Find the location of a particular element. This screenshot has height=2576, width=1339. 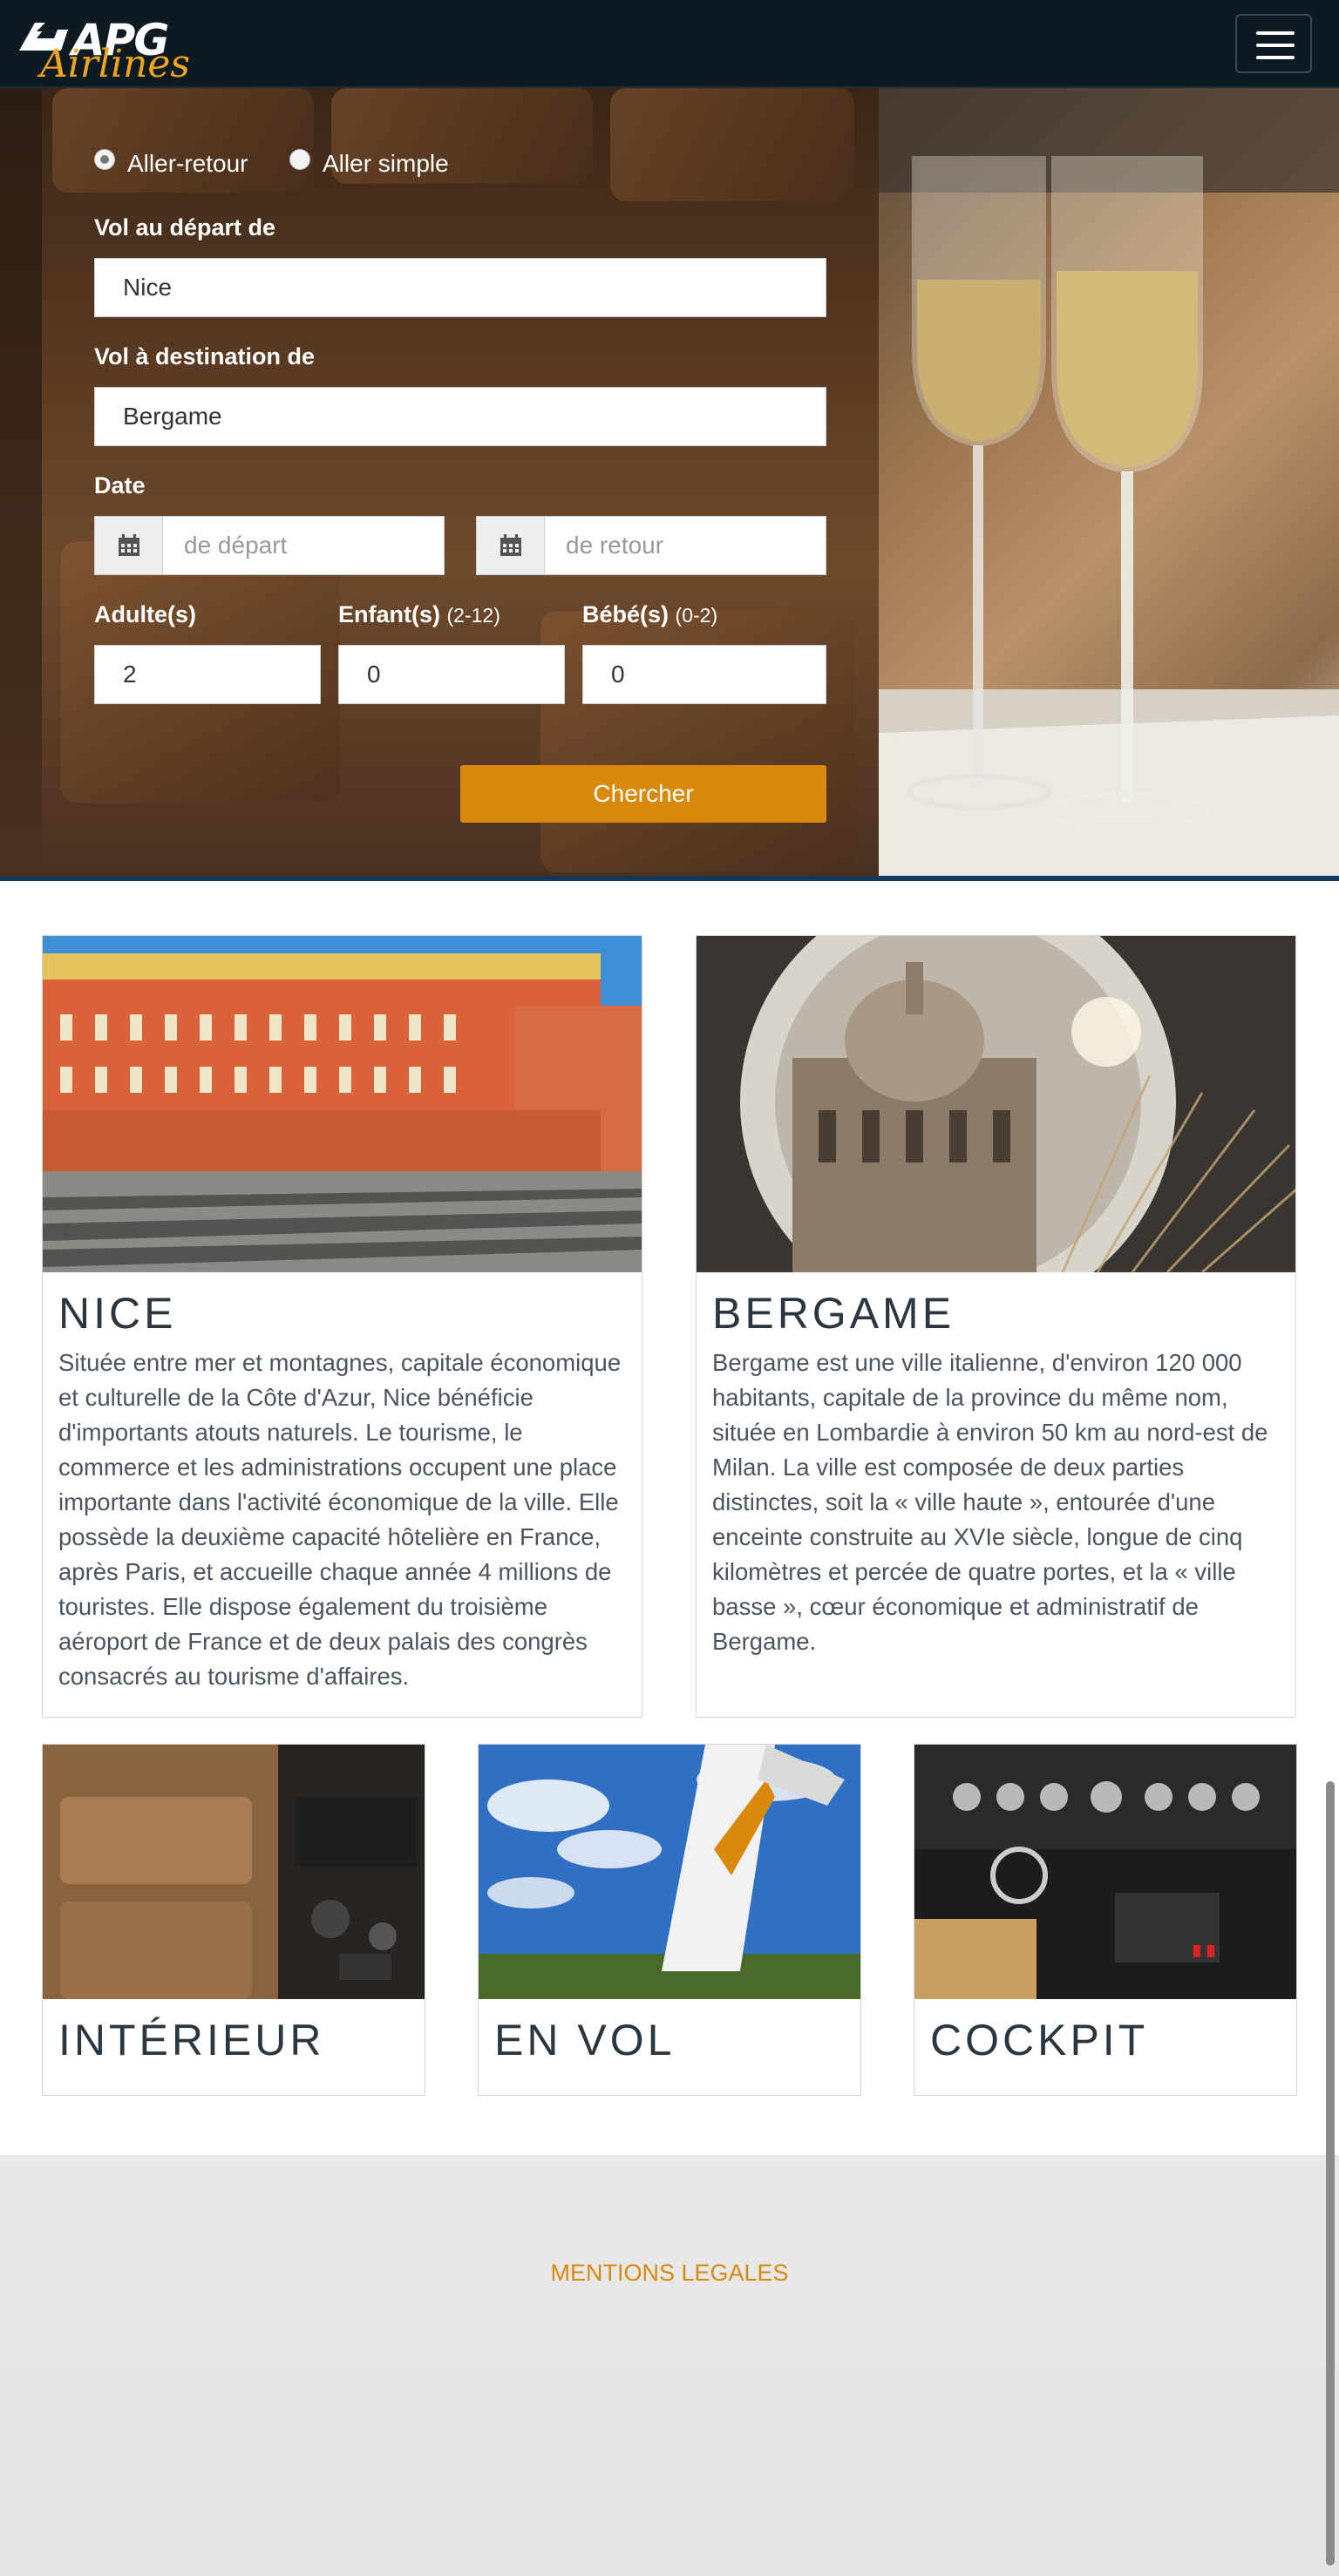

depart-date-input: de départ is located at coordinates (269, 545).